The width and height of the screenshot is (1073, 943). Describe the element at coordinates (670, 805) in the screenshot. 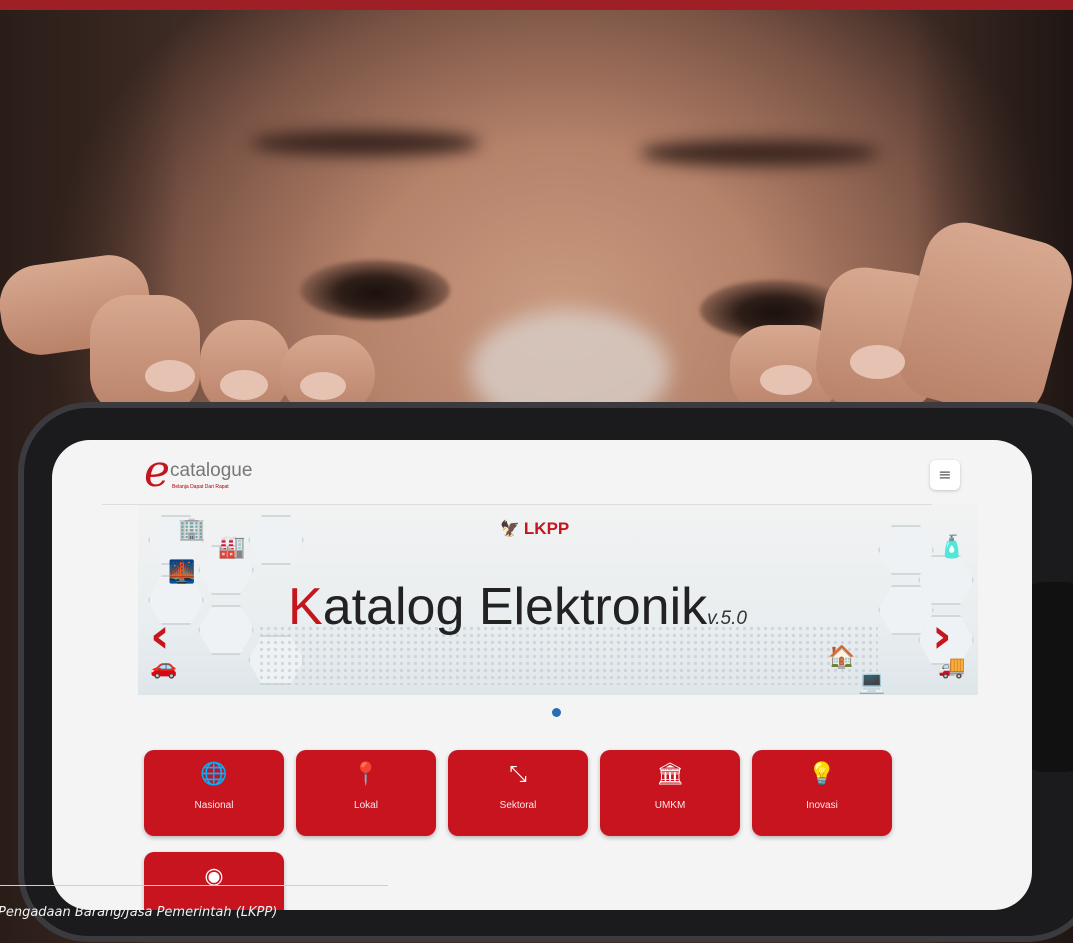

I see `category-label: UMKM` at that location.